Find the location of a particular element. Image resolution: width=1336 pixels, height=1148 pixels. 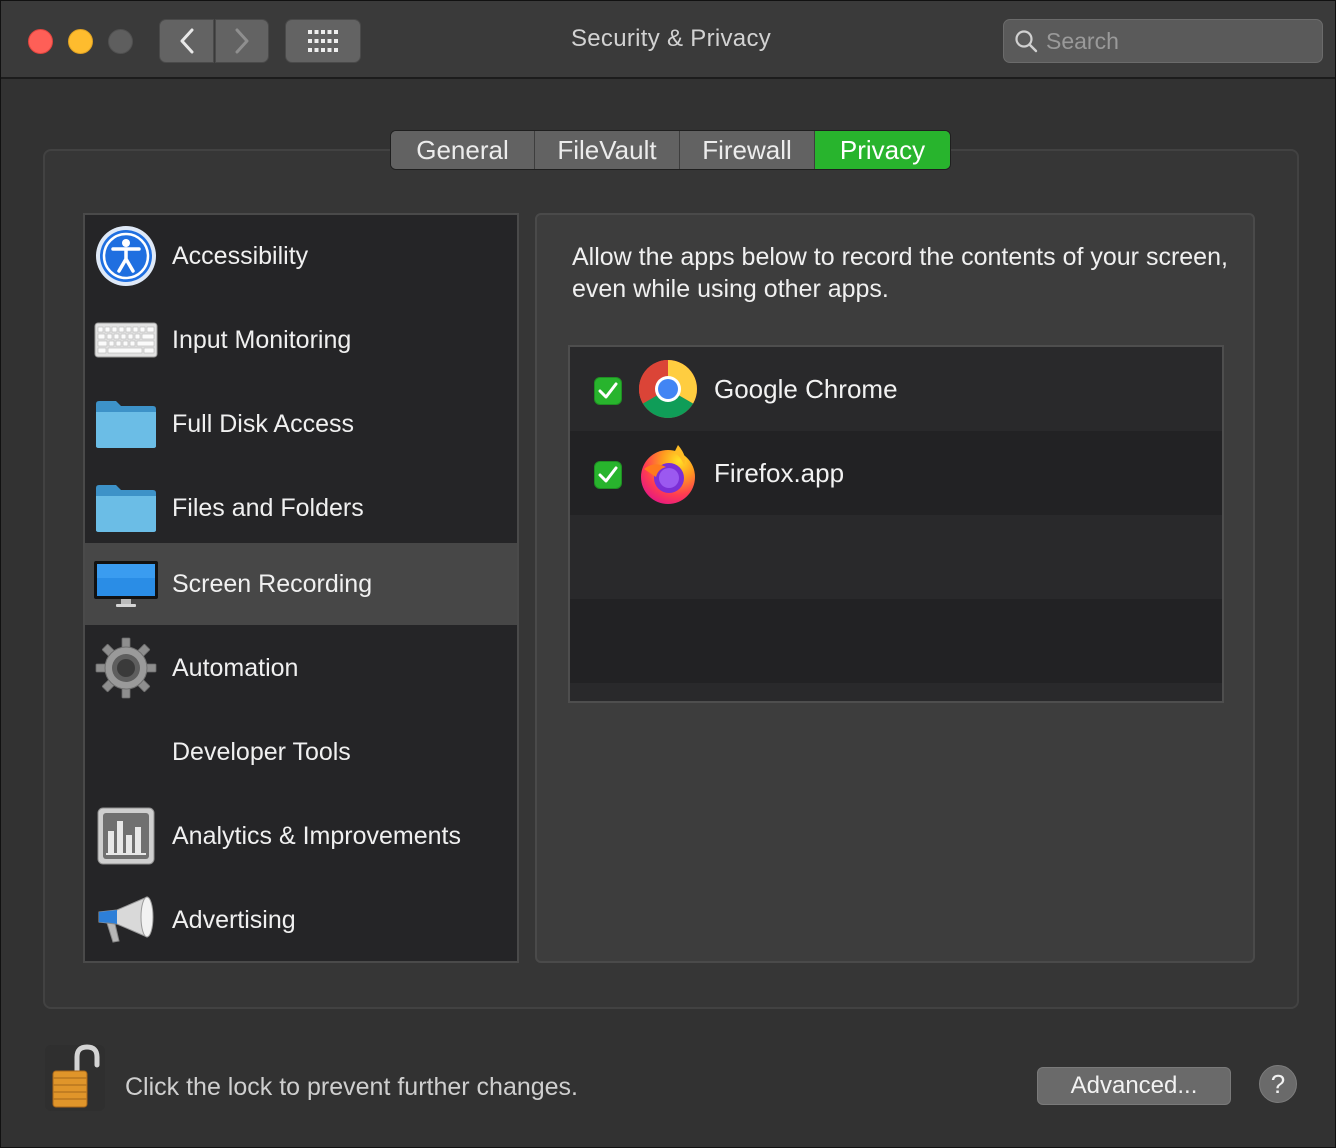

sidebar-item-label: Automation is located at coordinates (235, 667).